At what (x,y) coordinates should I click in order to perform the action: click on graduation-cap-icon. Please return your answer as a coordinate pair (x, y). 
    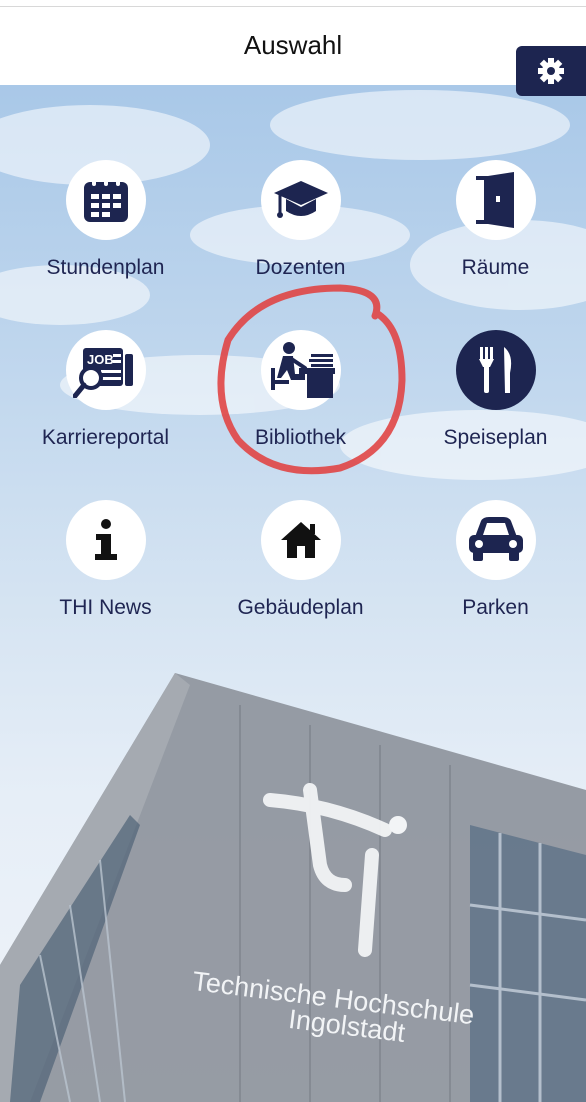
    Looking at the image, I should click on (300, 199).